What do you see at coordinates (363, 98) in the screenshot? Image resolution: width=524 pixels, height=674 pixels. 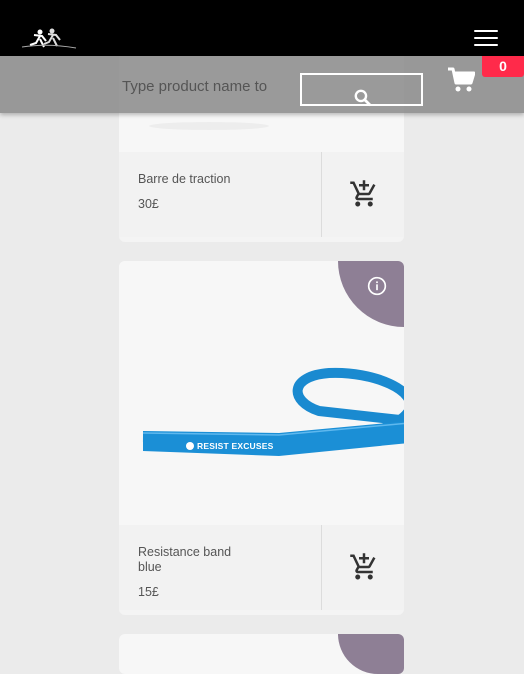 I see `search-icon` at bounding box center [363, 98].